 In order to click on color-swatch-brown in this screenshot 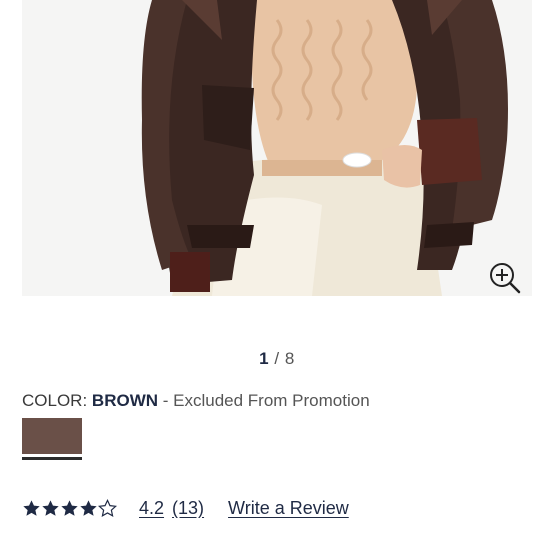, I will do `click(52, 439)`.